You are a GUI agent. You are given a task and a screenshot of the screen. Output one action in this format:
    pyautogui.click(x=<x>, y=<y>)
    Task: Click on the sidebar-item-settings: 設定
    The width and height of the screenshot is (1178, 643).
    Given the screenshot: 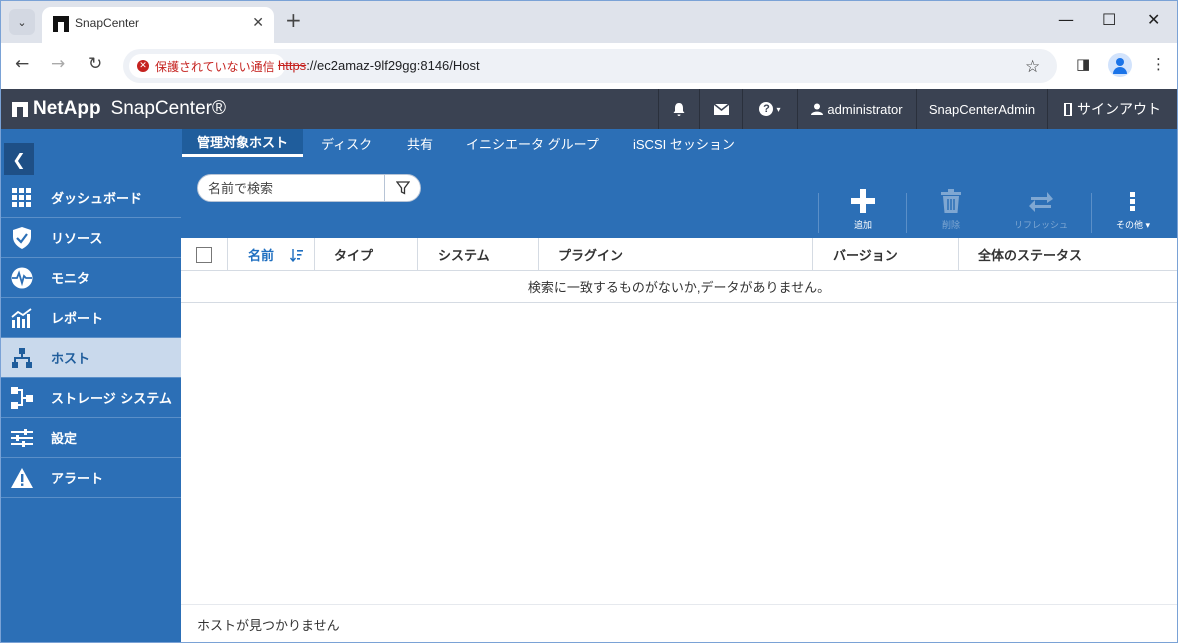 What is the action you would take?
    pyautogui.click(x=91, y=438)
    